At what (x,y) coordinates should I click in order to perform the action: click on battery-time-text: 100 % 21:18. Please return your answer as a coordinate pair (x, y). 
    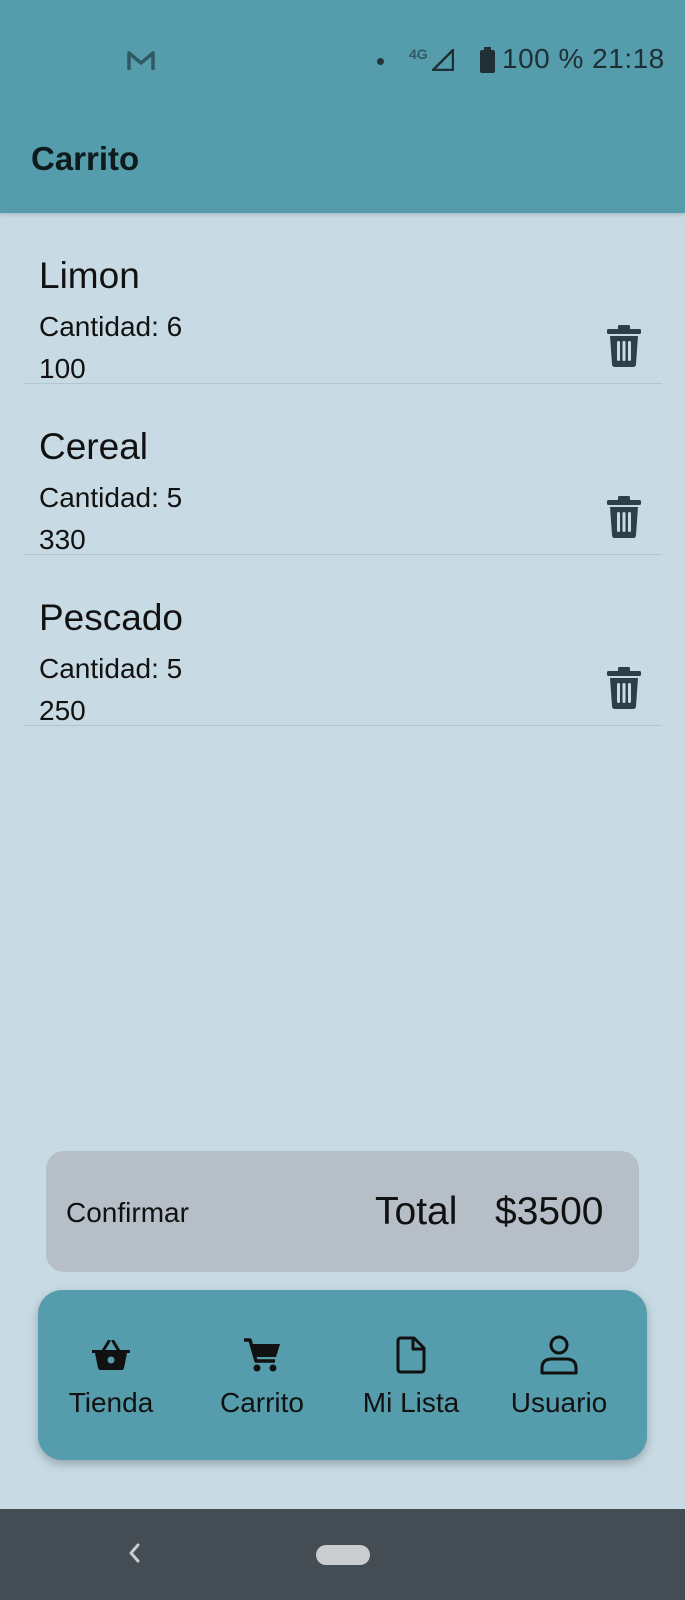
    Looking at the image, I should click on (583, 58).